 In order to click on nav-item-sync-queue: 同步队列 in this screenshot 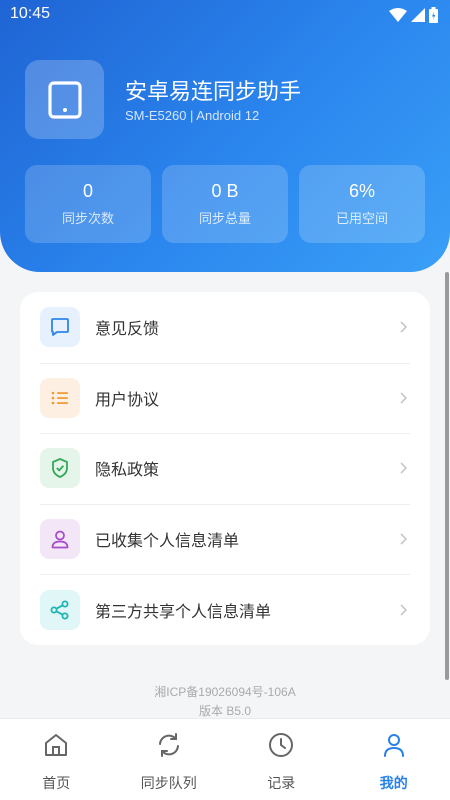, I will do `click(169, 759)`.